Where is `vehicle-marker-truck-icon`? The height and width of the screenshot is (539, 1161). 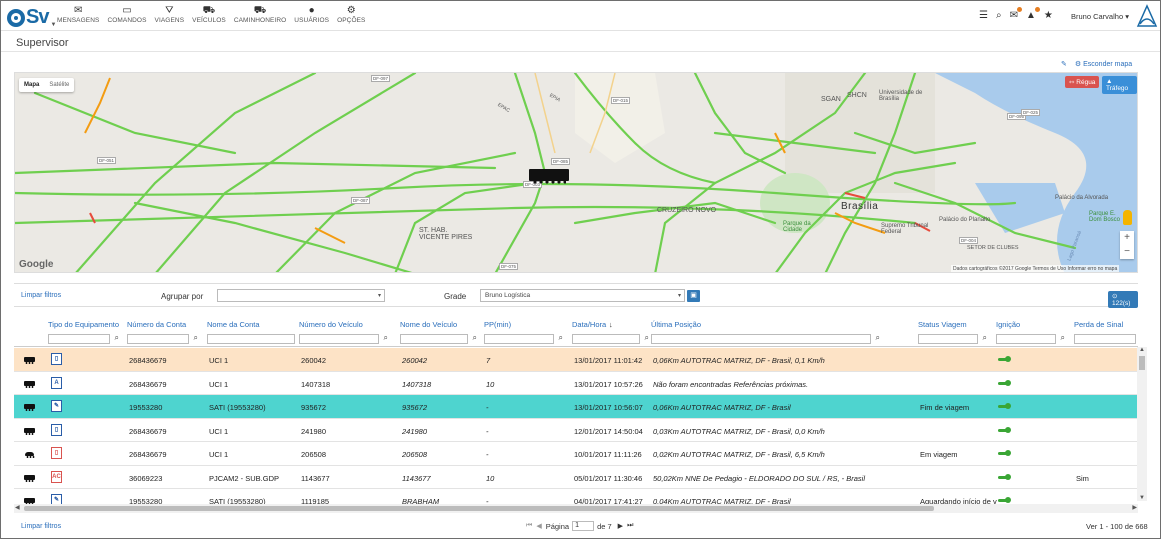
vehicle-marker-truck-icon is located at coordinates (549, 176).